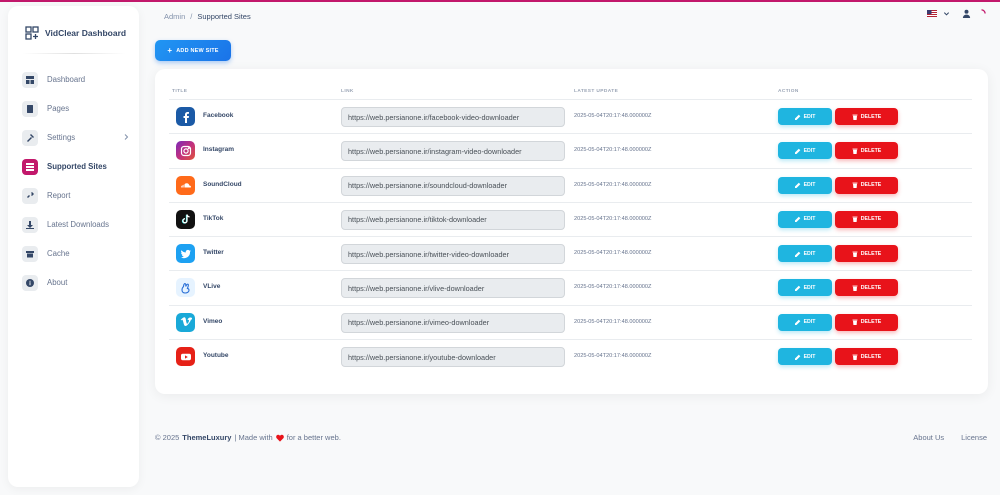 The image size is (1000, 495). I want to click on heart-icon, so click(279, 438).